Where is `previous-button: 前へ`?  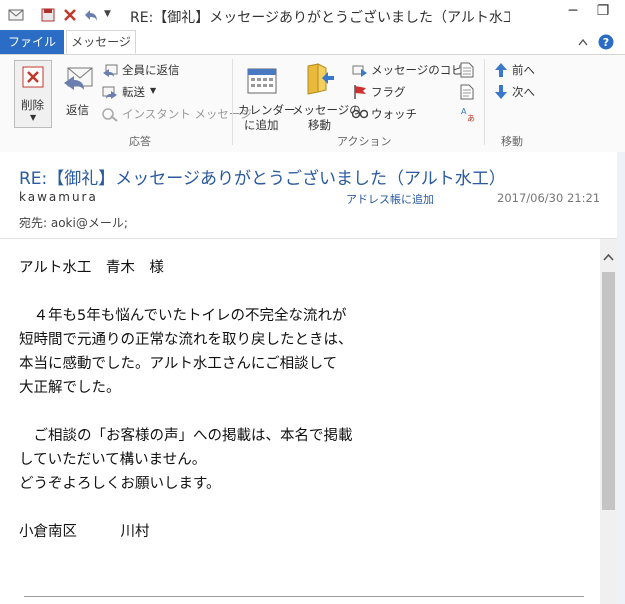
previous-button: 前へ is located at coordinates (519, 70).